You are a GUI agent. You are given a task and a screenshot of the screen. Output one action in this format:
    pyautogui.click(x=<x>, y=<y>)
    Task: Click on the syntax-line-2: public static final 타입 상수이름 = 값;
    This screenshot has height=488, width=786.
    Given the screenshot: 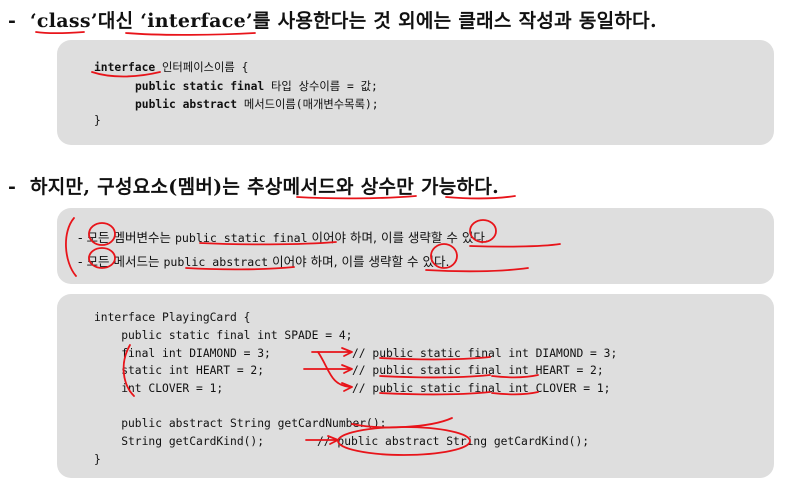 What is the action you would take?
    pyautogui.click(x=256, y=86)
    